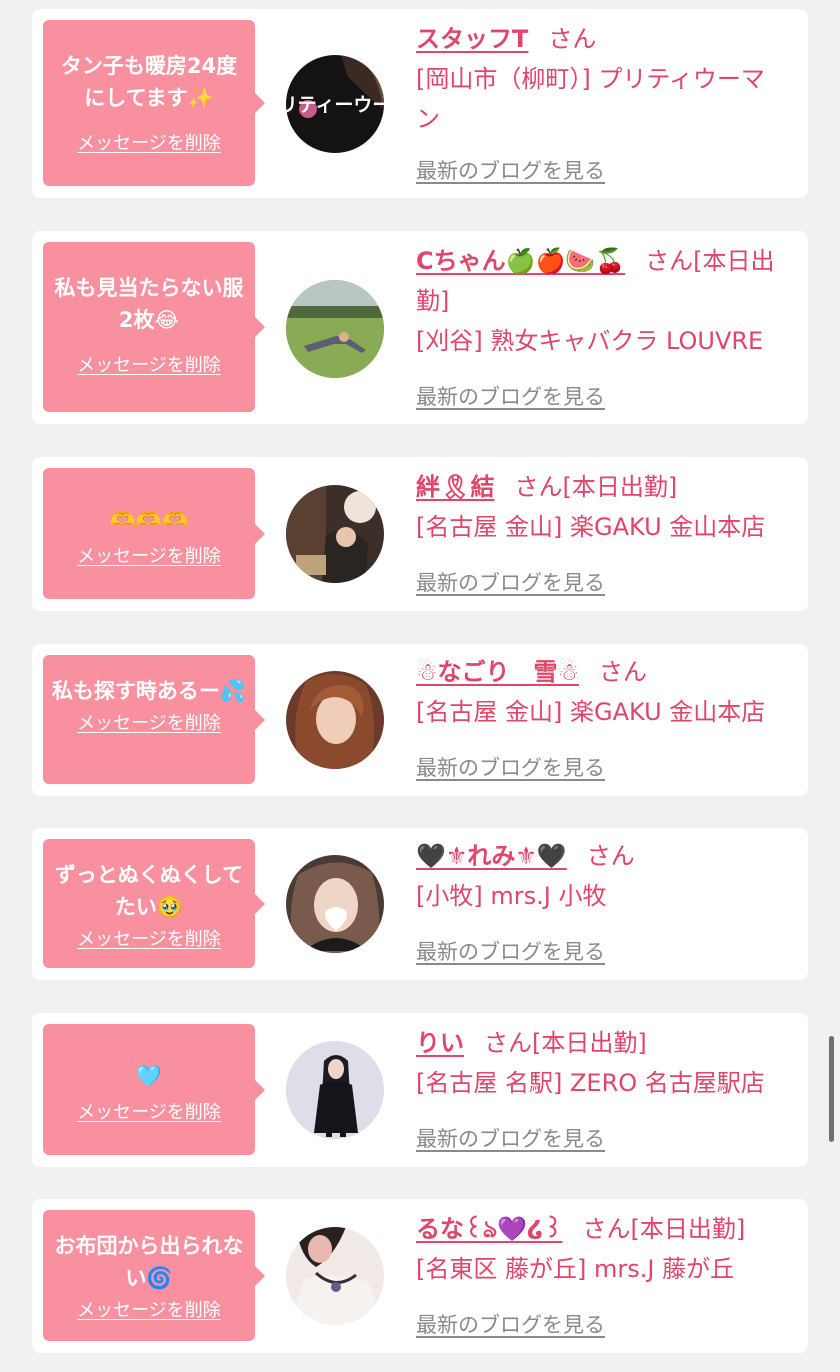 The width and height of the screenshot is (840, 1372). I want to click on avatar-logo-text: プリティーウーマ, so click(335, 104).